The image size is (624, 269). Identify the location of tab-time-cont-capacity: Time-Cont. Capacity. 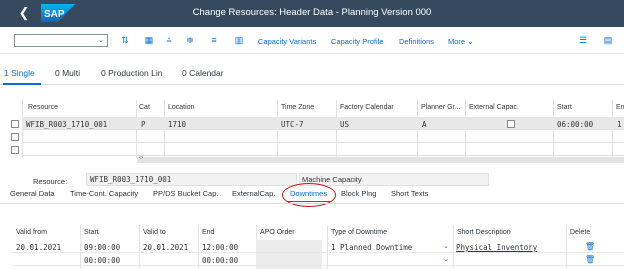
(104, 193).